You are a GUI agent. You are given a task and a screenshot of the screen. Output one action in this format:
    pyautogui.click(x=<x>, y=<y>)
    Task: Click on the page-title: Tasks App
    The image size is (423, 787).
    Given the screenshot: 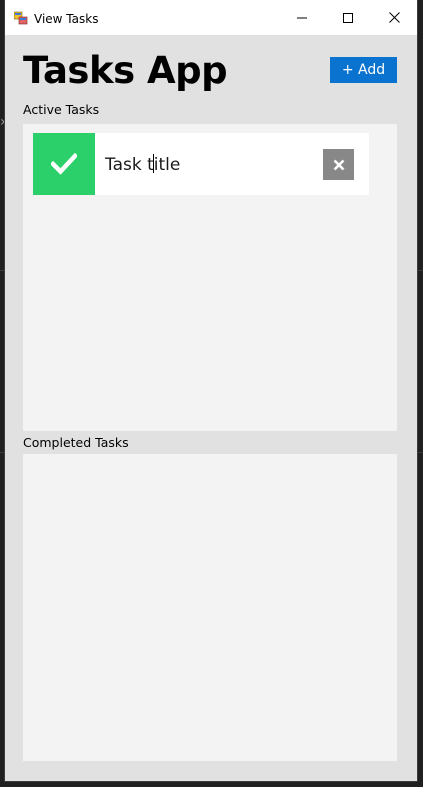 What is the action you would take?
    pyautogui.click(x=125, y=70)
    